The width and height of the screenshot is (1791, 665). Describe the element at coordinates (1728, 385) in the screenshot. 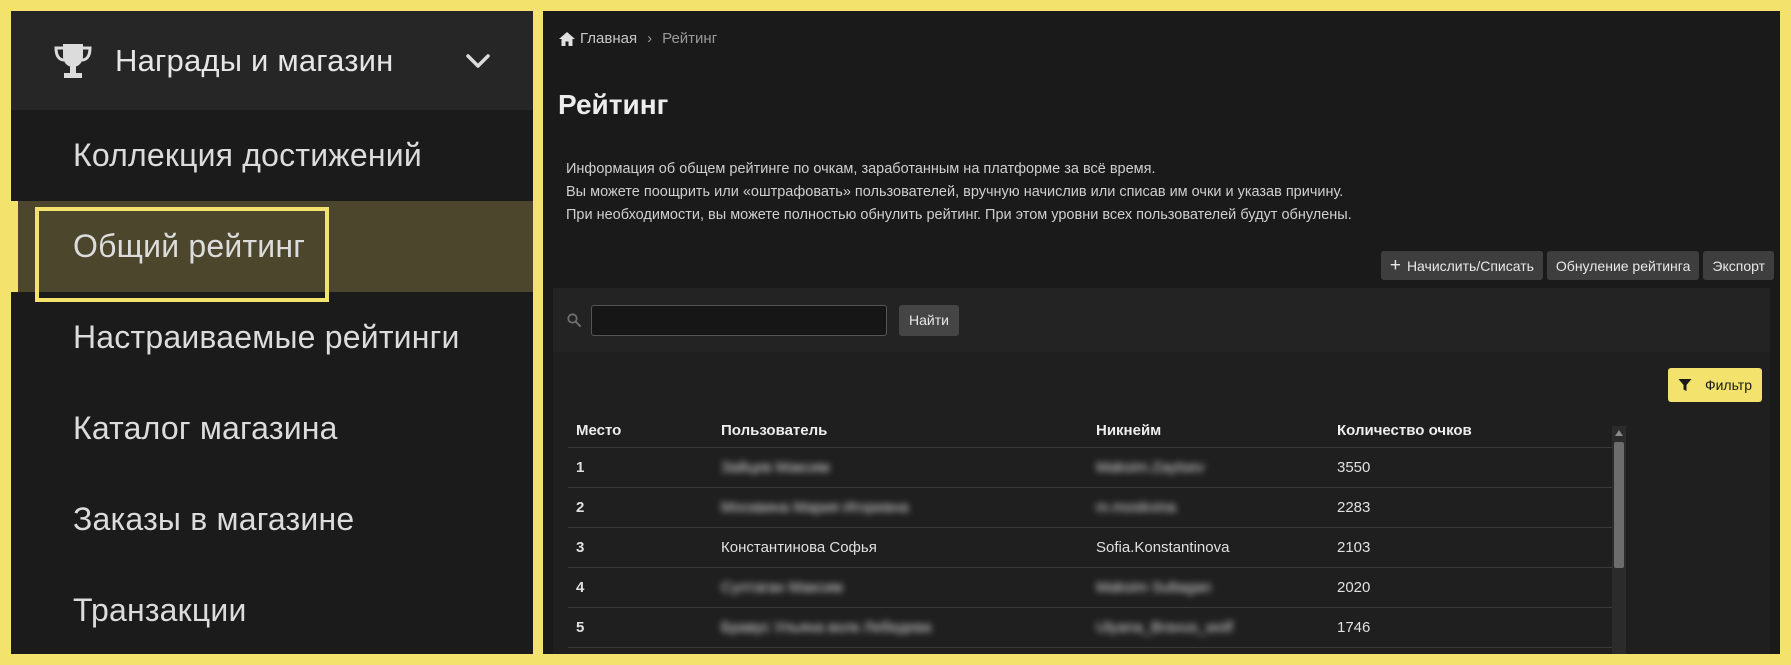

I see `filter-label: Фильтр` at that location.